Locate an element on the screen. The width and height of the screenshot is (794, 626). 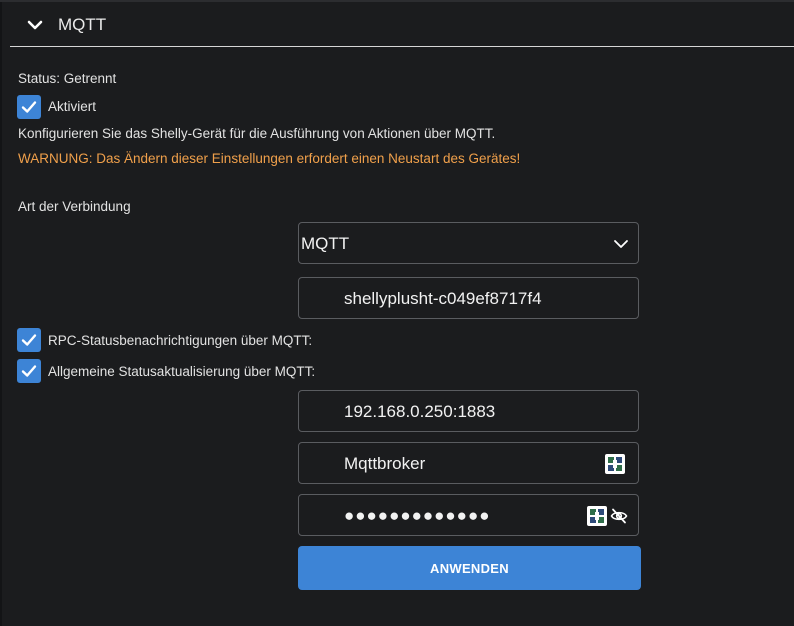
eye-slash-icon is located at coordinates (619, 516).